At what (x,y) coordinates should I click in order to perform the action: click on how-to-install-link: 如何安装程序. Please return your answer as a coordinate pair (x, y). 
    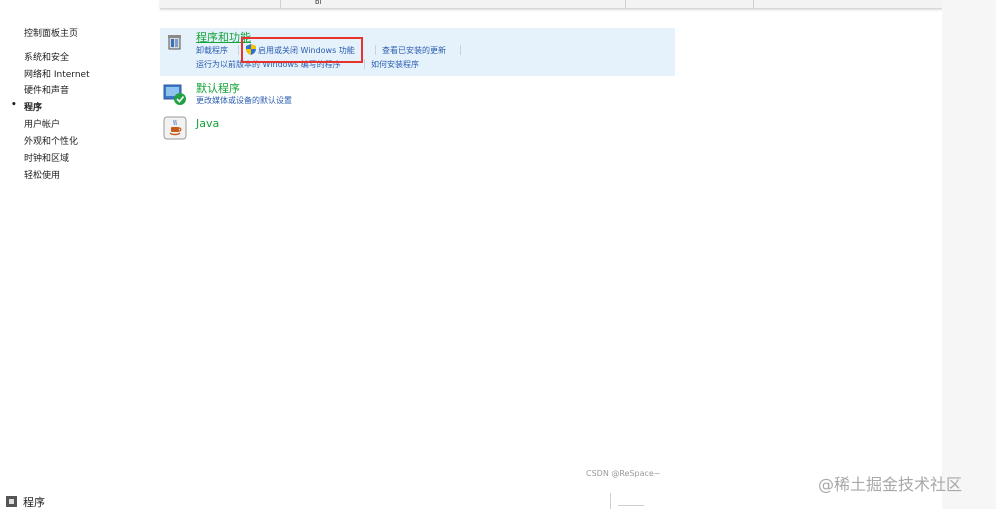
    Looking at the image, I should click on (395, 64).